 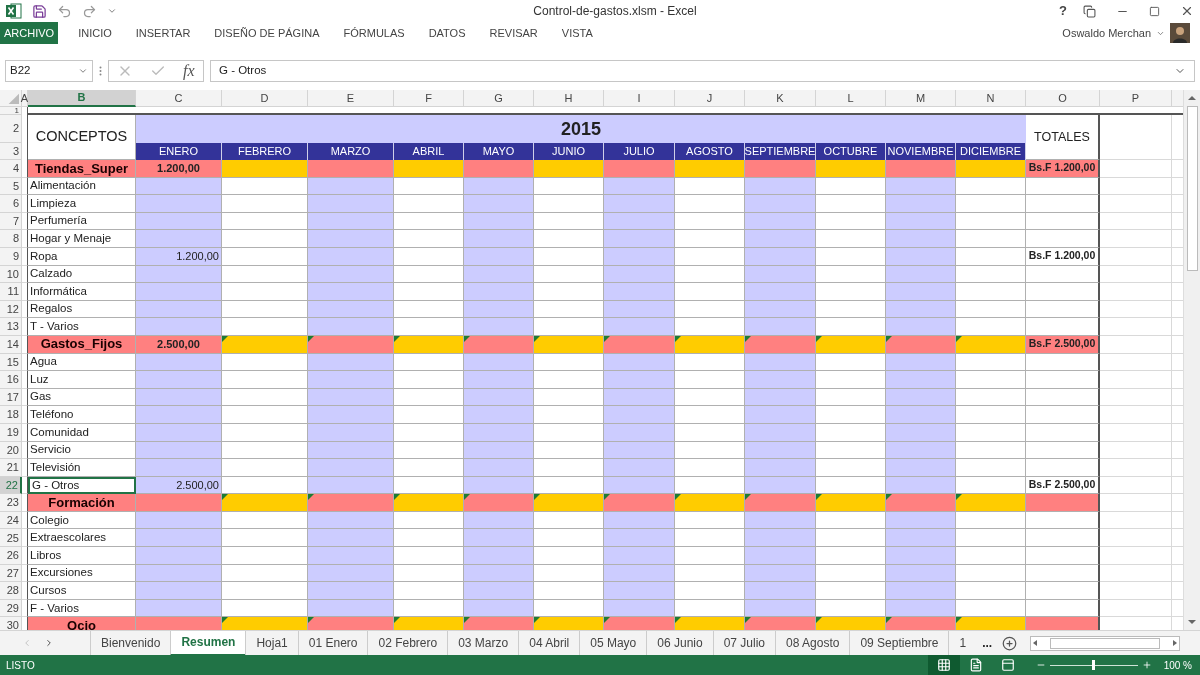 What do you see at coordinates (11, 556) in the screenshot?
I see `row-header: 26` at bounding box center [11, 556].